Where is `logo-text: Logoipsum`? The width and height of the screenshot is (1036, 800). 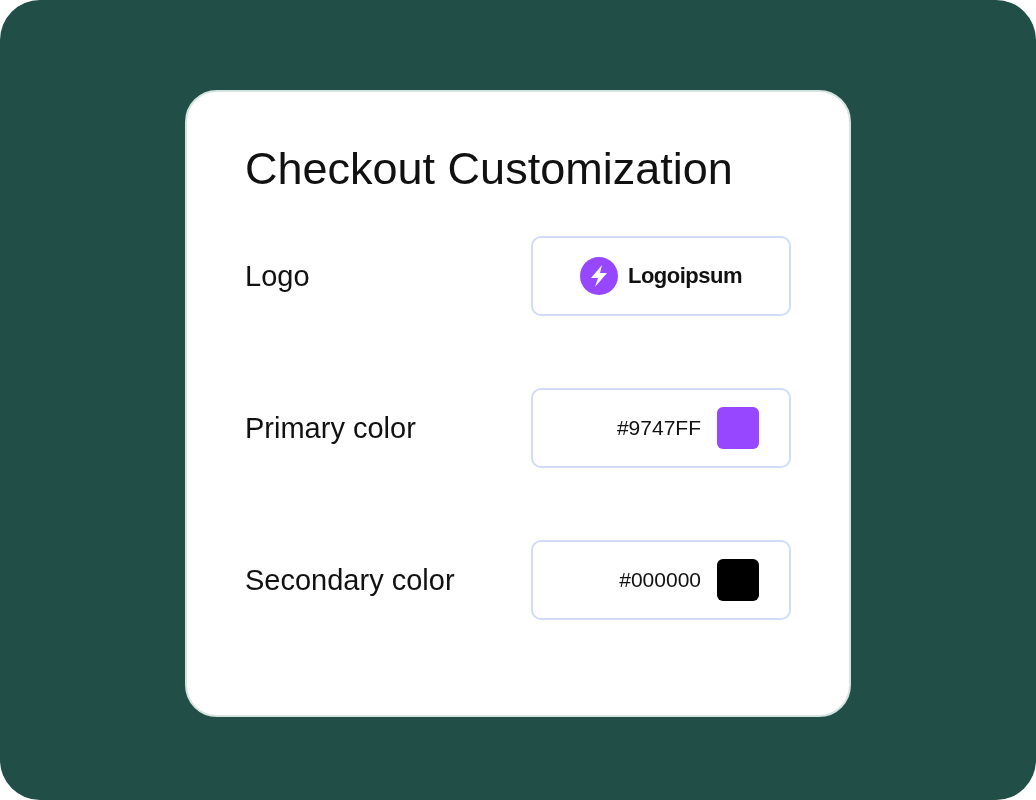 logo-text: Logoipsum is located at coordinates (684, 276).